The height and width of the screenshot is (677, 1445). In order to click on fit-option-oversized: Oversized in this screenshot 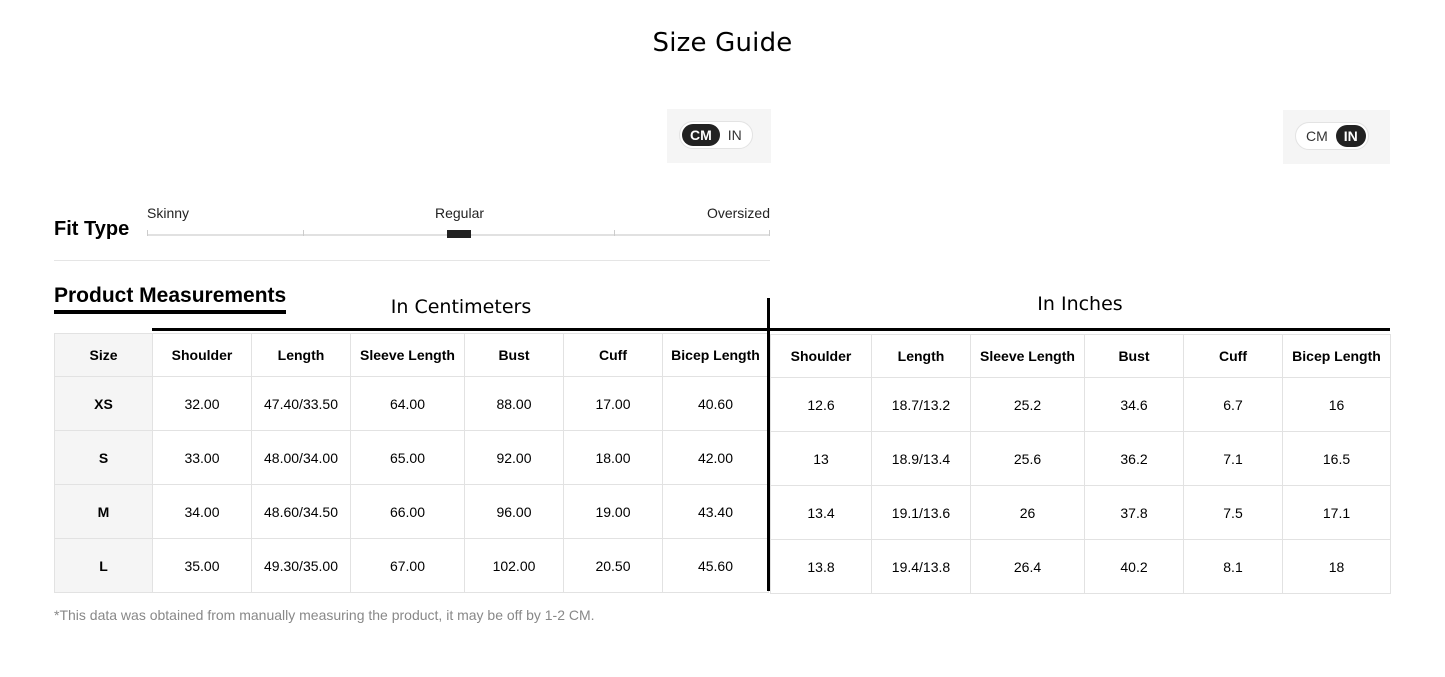, I will do `click(738, 213)`.